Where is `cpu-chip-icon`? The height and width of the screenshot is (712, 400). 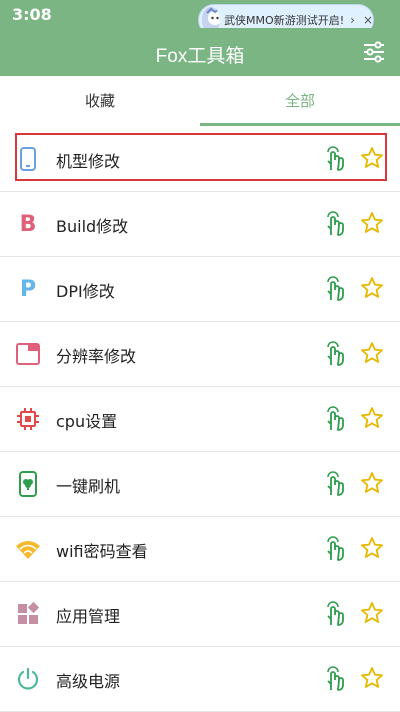 cpu-chip-icon is located at coordinates (28, 419).